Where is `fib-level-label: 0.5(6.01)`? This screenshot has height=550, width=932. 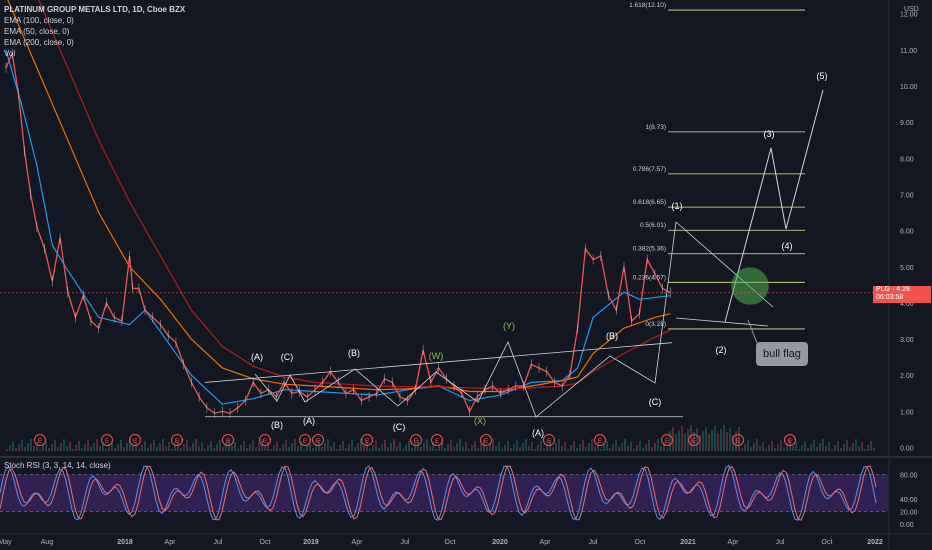
fib-level-label: 0.5(6.01) is located at coordinates (653, 225).